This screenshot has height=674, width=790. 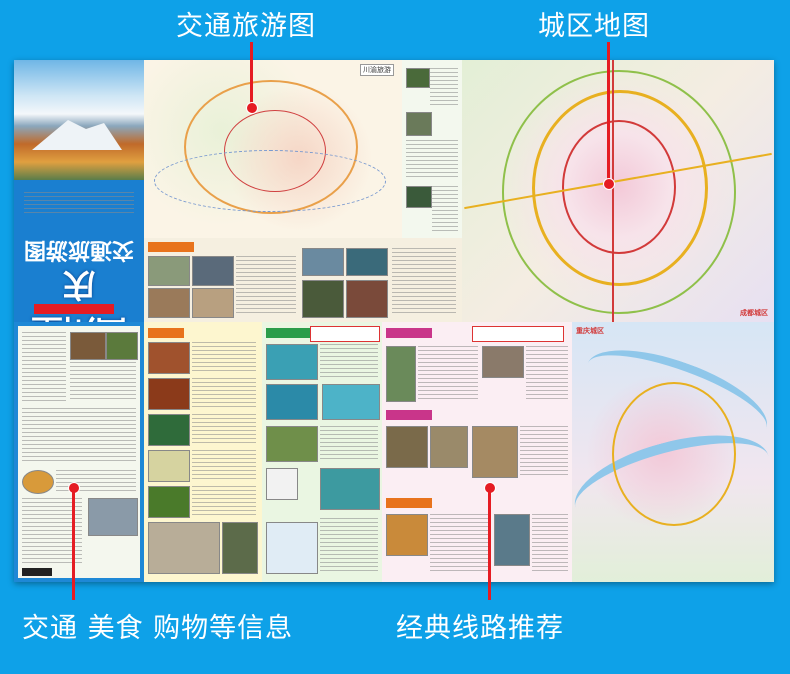 What do you see at coordinates (203, 452) in the screenshot?
I see `attractions-column` at bounding box center [203, 452].